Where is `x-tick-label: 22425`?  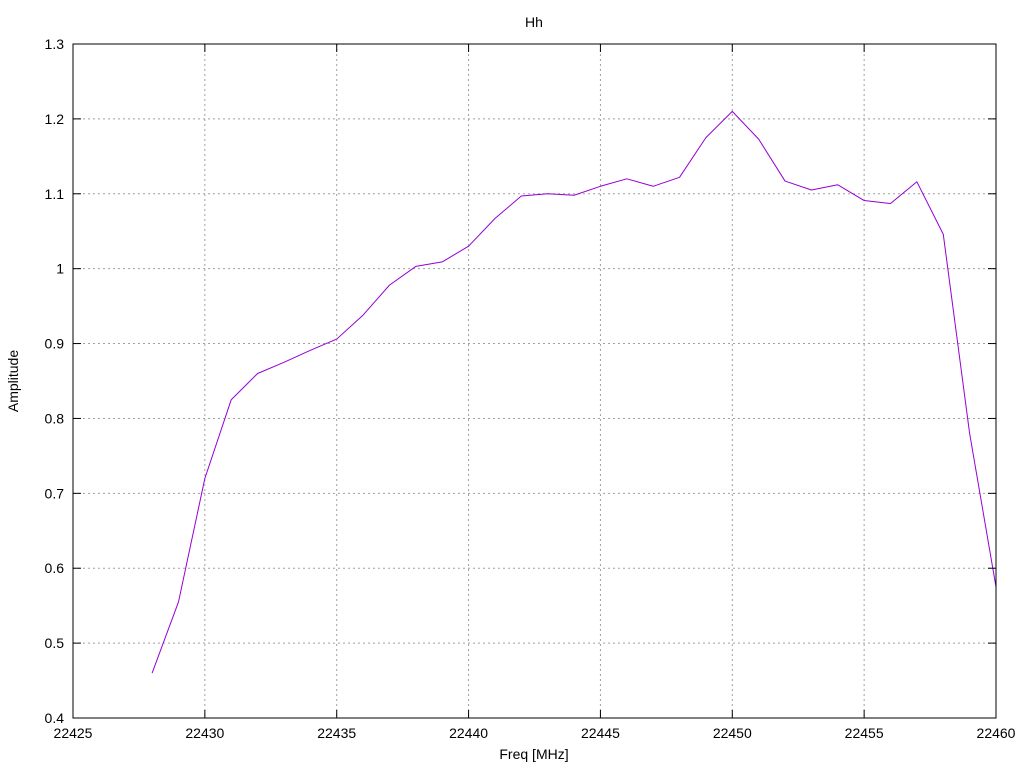
x-tick-label: 22425 is located at coordinates (73, 733).